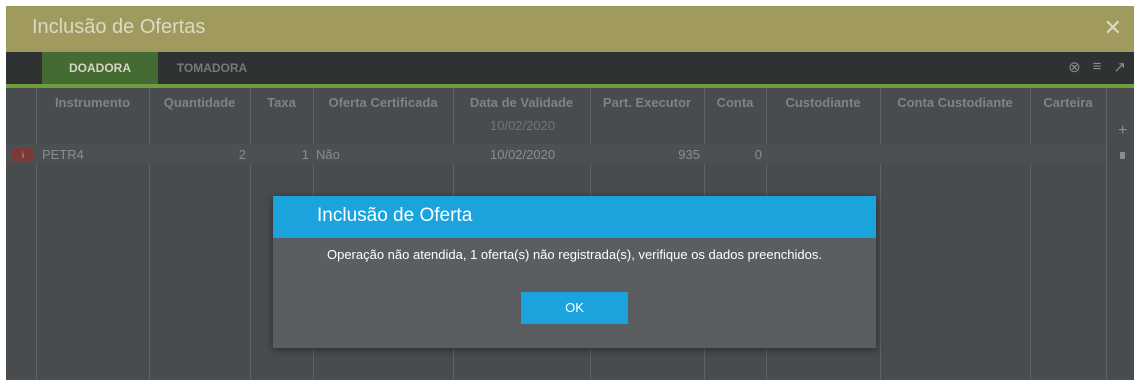 This screenshot has height=380, width=1134. I want to click on tab-tomadora: TOMADORA, so click(212, 68).